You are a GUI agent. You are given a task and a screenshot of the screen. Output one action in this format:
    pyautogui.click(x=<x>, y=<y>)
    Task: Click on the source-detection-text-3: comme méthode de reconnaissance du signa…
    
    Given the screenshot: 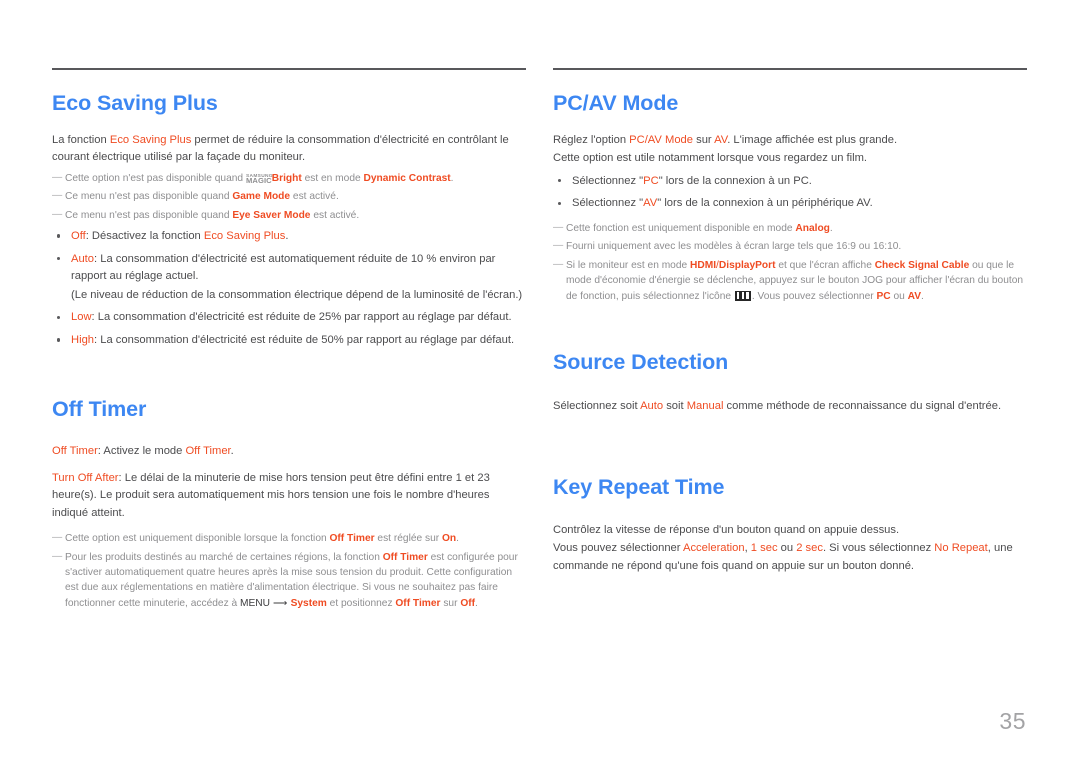 What is the action you would take?
    pyautogui.click(x=862, y=405)
    